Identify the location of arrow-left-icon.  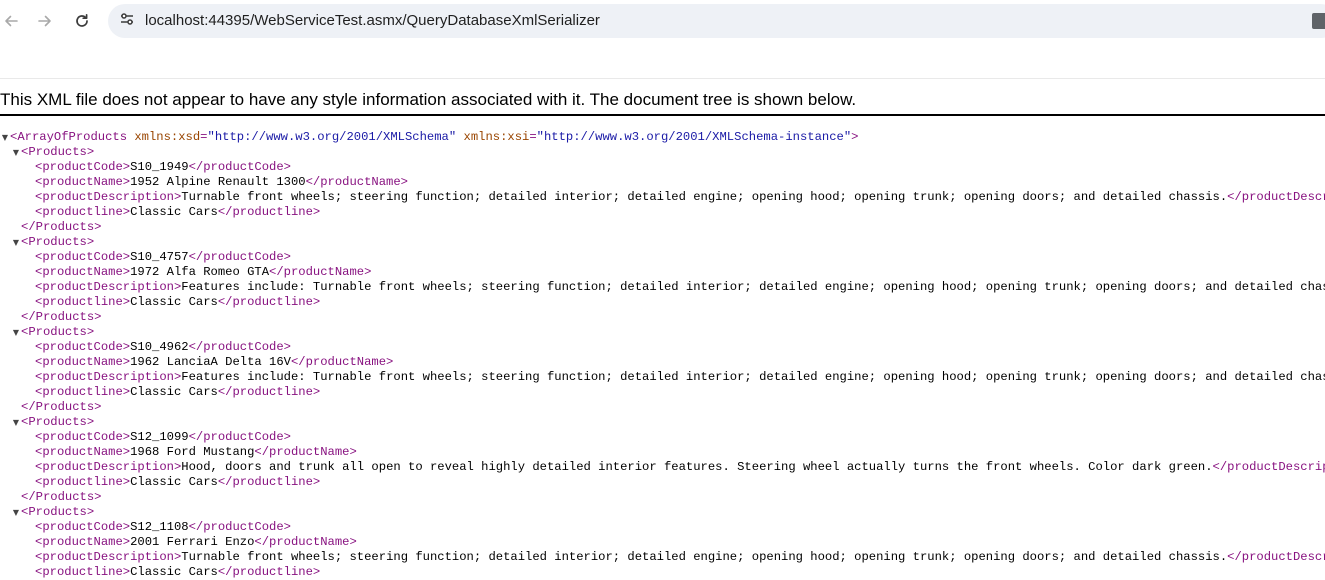
(11, 21).